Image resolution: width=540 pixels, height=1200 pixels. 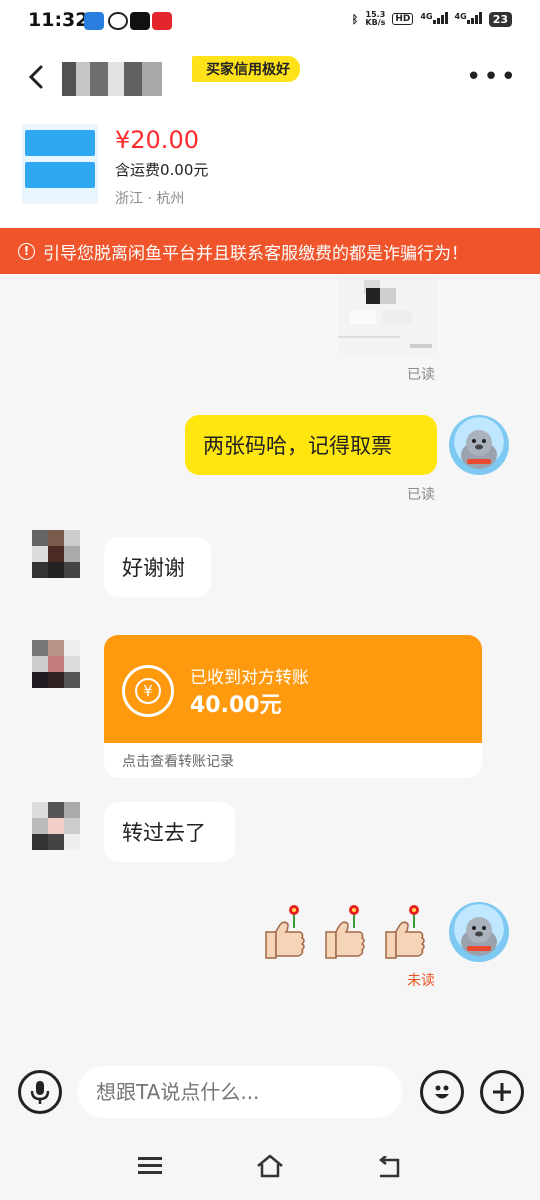 I want to click on microphone-icon, so click(x=40, y=1092).